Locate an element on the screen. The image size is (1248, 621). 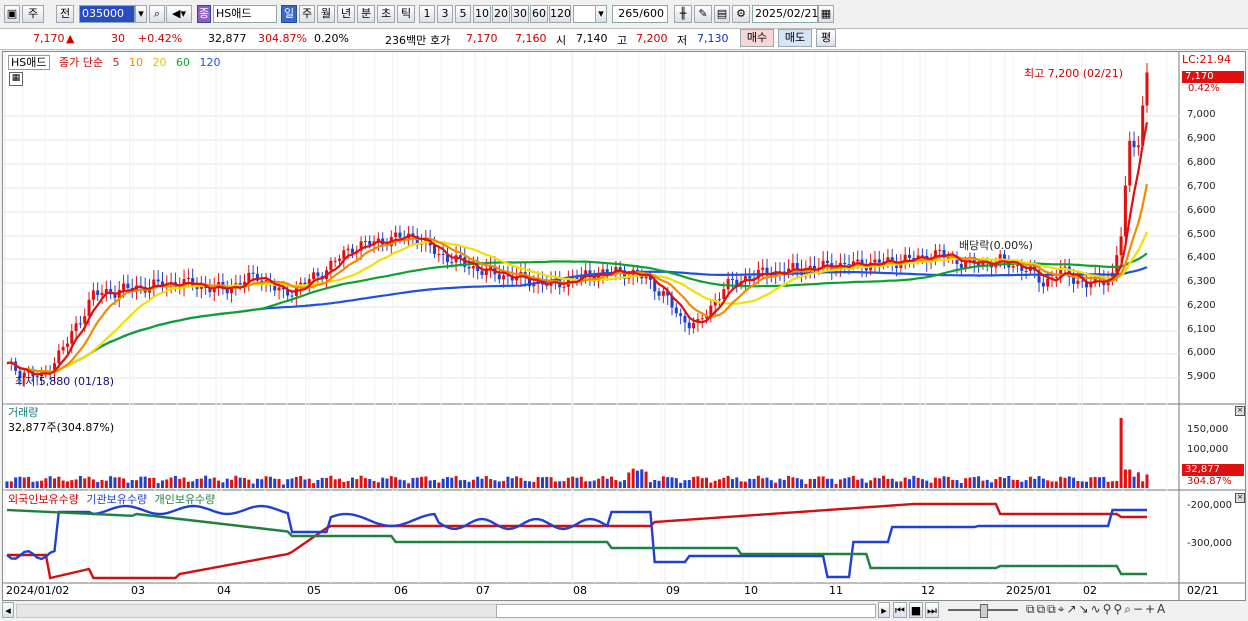
scroll-thumb is located at coordinates (686, 611).